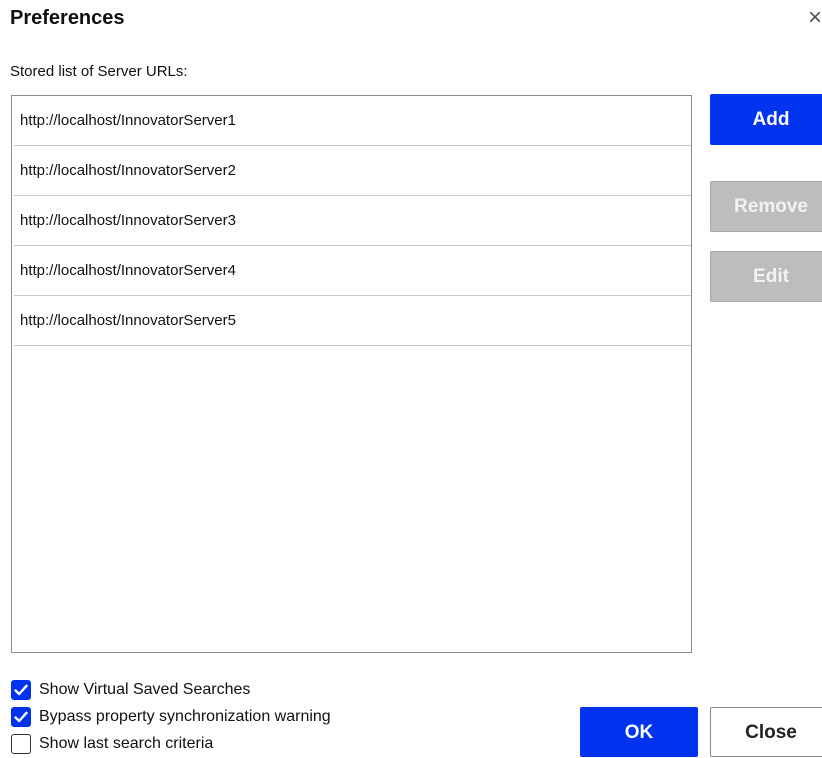 The image size is (822, 758). What do you see at coordinates (766, 732) in the screenshot?
I see `close-button: Close` at bounding box center [766, 732].